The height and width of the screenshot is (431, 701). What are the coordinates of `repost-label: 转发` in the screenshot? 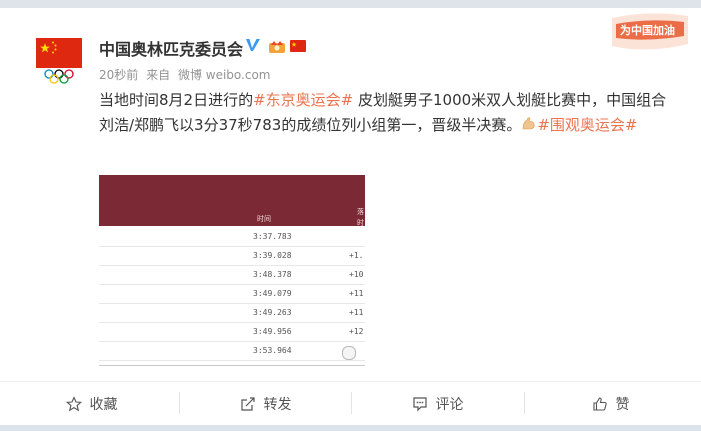 It's located at (277, 404).